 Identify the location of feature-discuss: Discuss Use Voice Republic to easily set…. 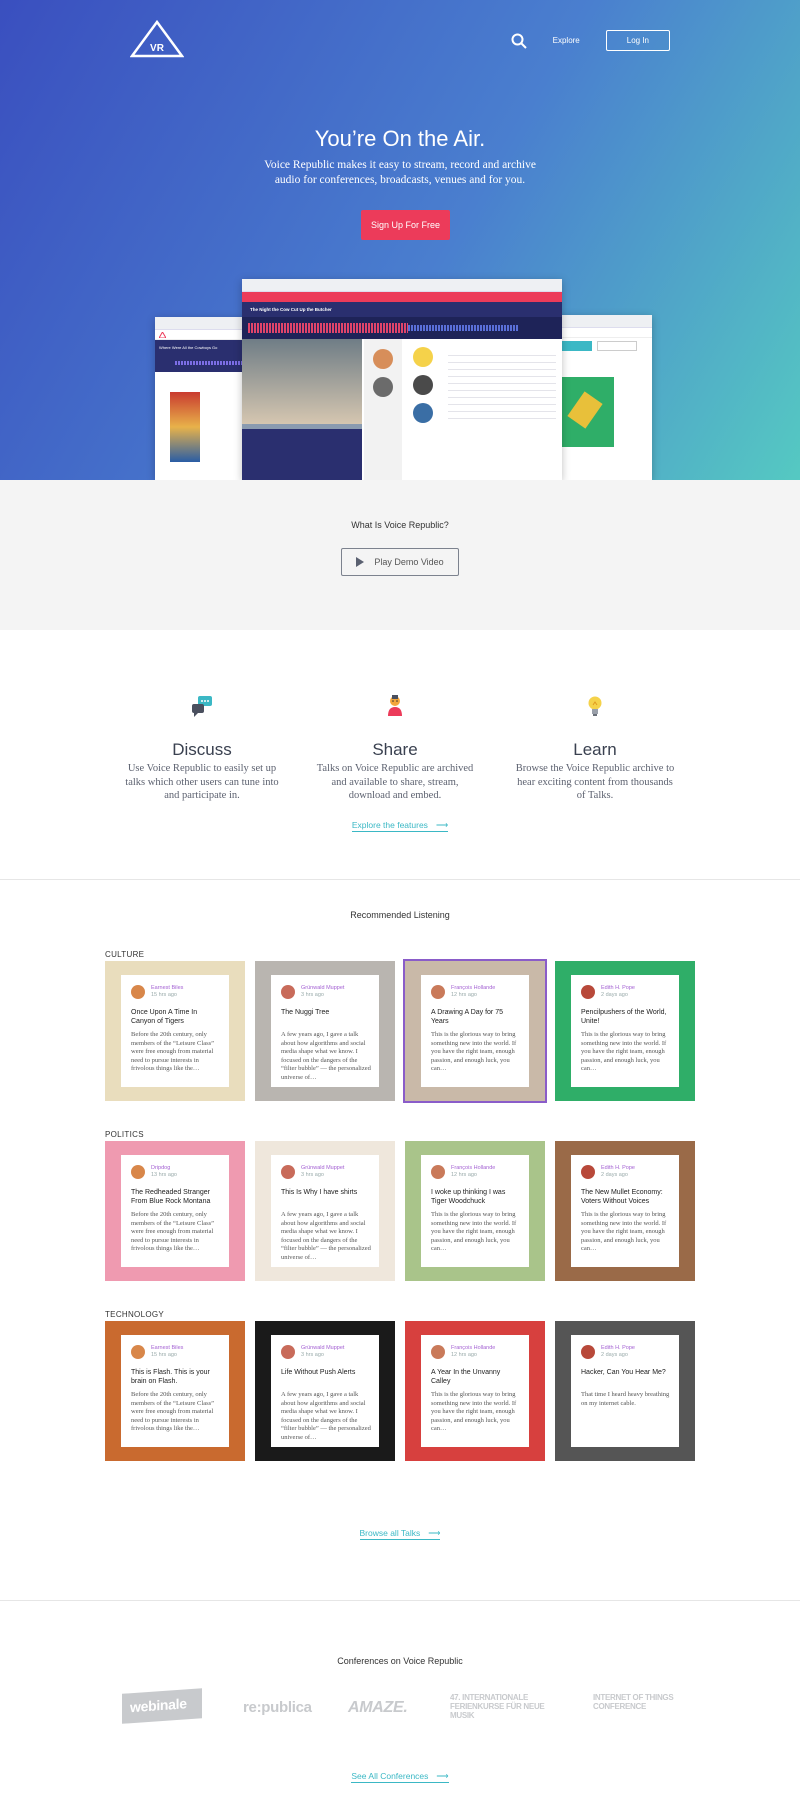
(202, 746).